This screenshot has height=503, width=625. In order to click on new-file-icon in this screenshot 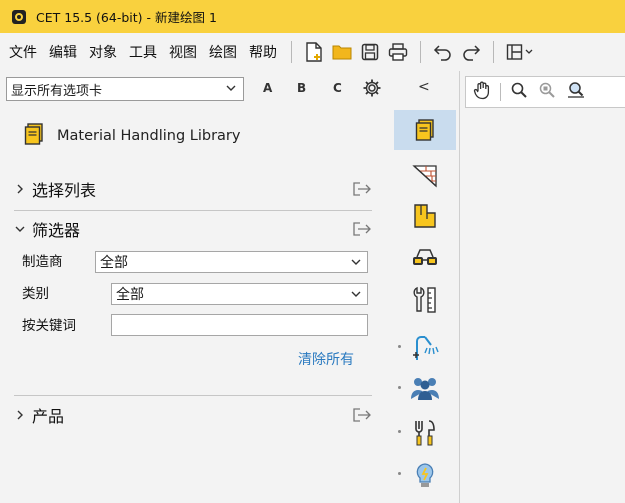, I will do `click(314, 52)`.